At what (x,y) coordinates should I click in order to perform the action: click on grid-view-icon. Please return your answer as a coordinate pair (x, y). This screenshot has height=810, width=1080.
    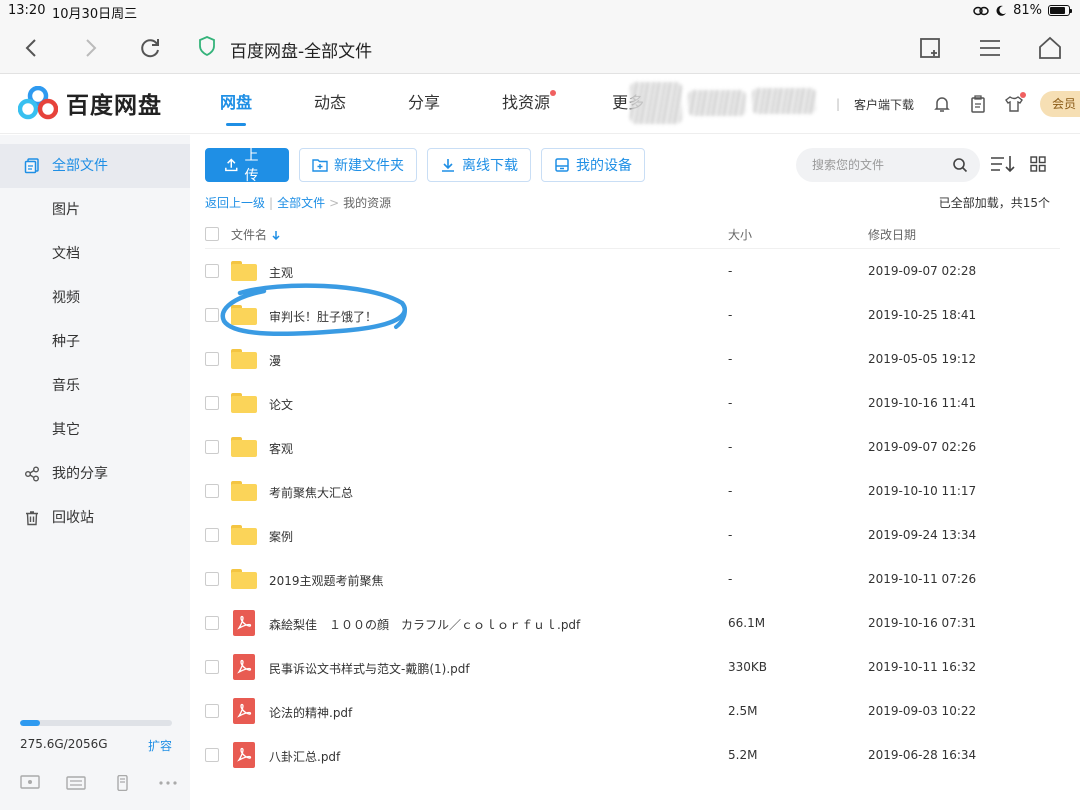
    Looking at the image, I should click on (1038, 164).